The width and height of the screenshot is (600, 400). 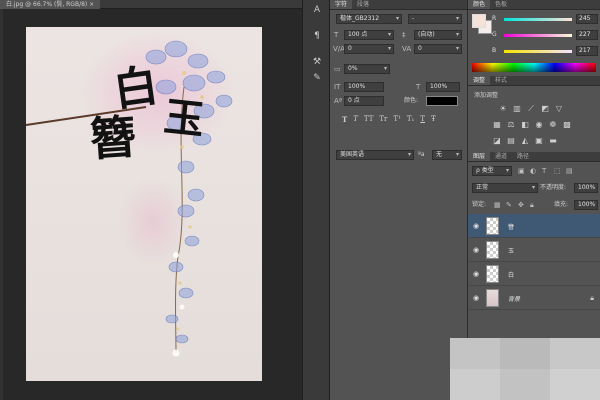 What do you see at coordinates (433, 119) in the screenshot?
I see `strikethrough-button: Ŧ` at bounding box center [433, 119].